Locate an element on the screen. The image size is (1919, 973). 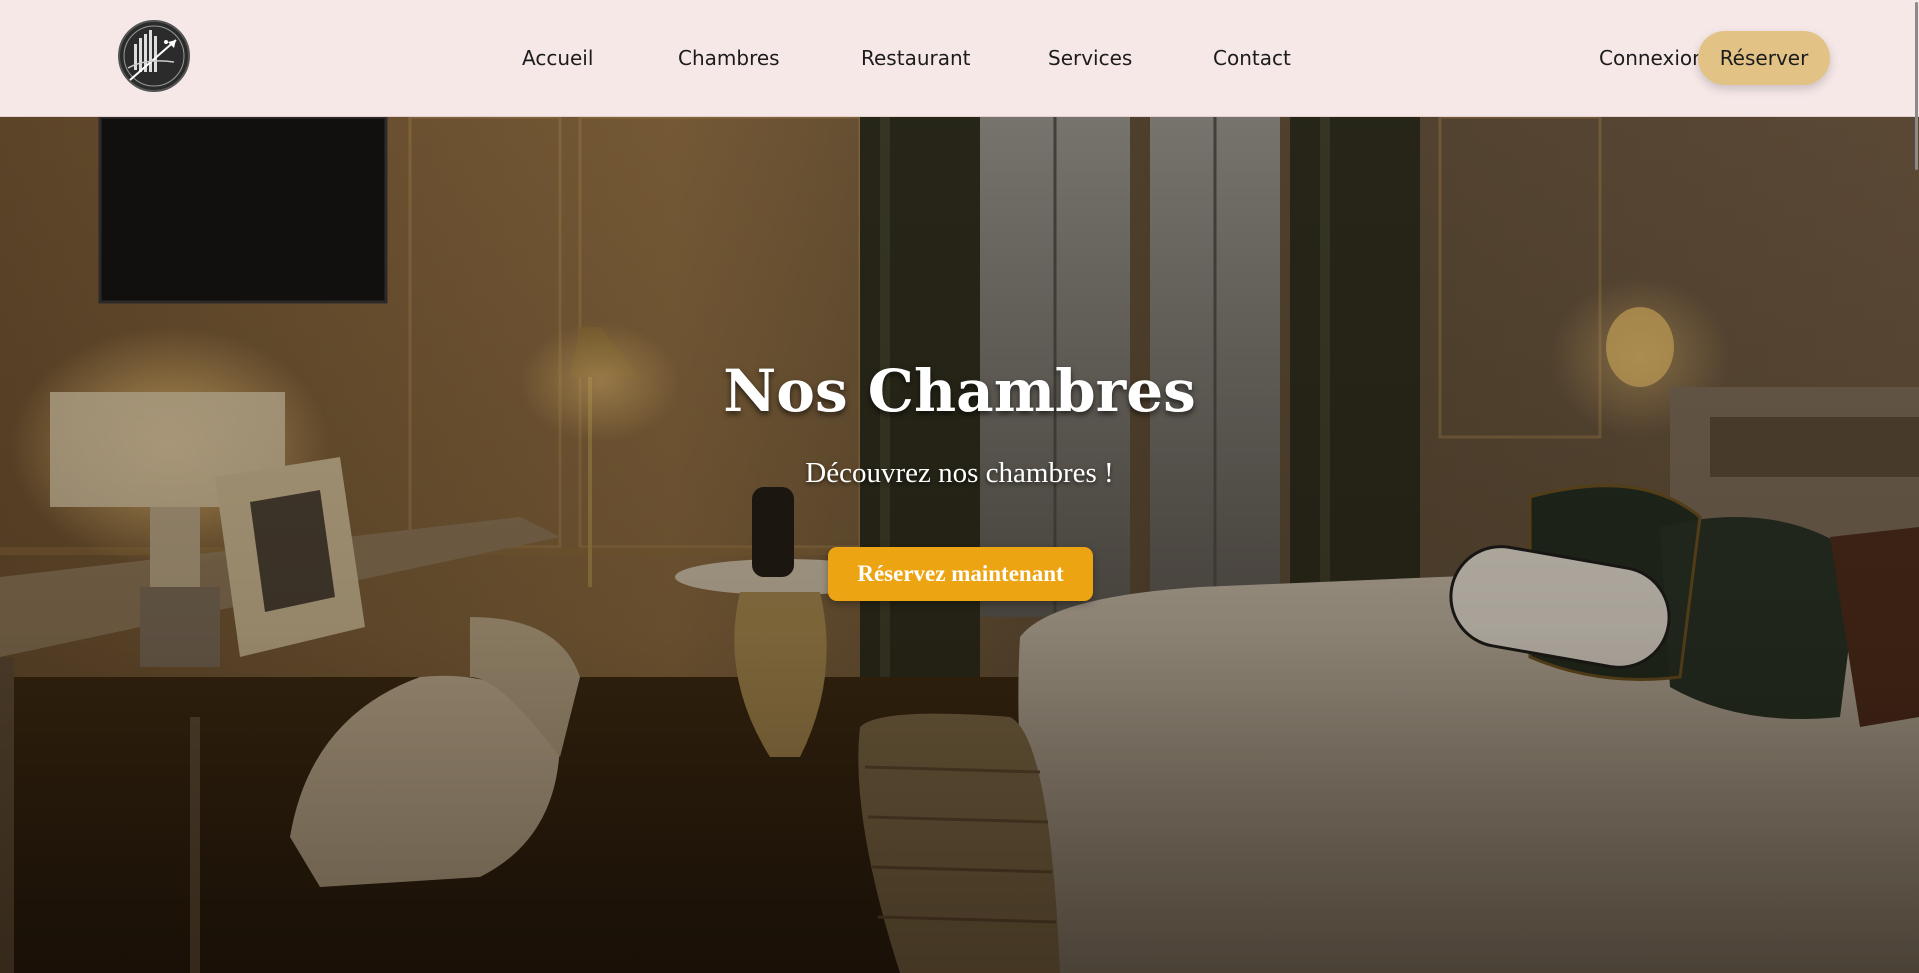
nav-item-contact: Contact is located at coordinates (1252, 58).